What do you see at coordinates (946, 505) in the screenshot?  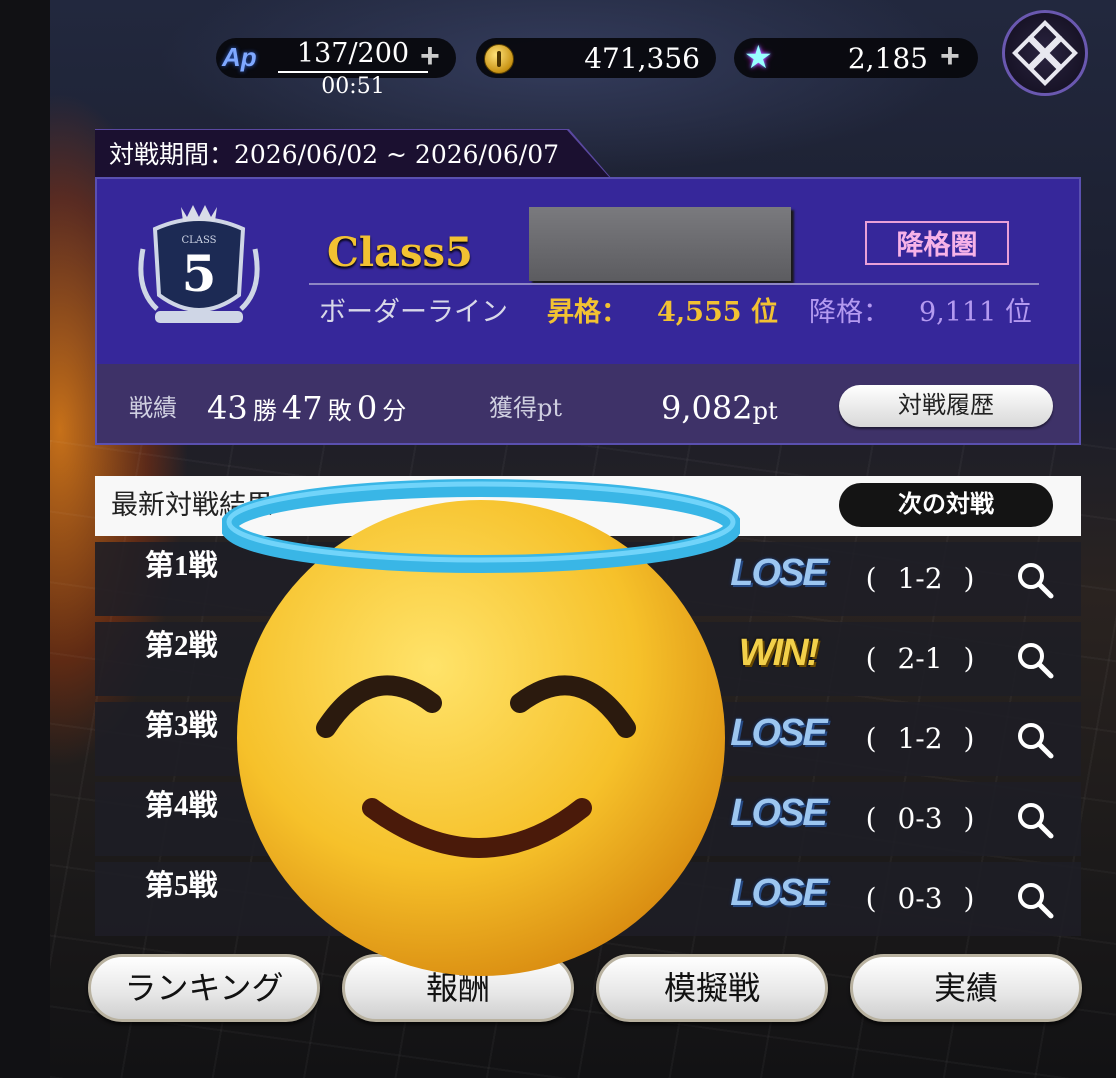 I see `next-match-button: 次の対戦` at bounding box center [946, 505].